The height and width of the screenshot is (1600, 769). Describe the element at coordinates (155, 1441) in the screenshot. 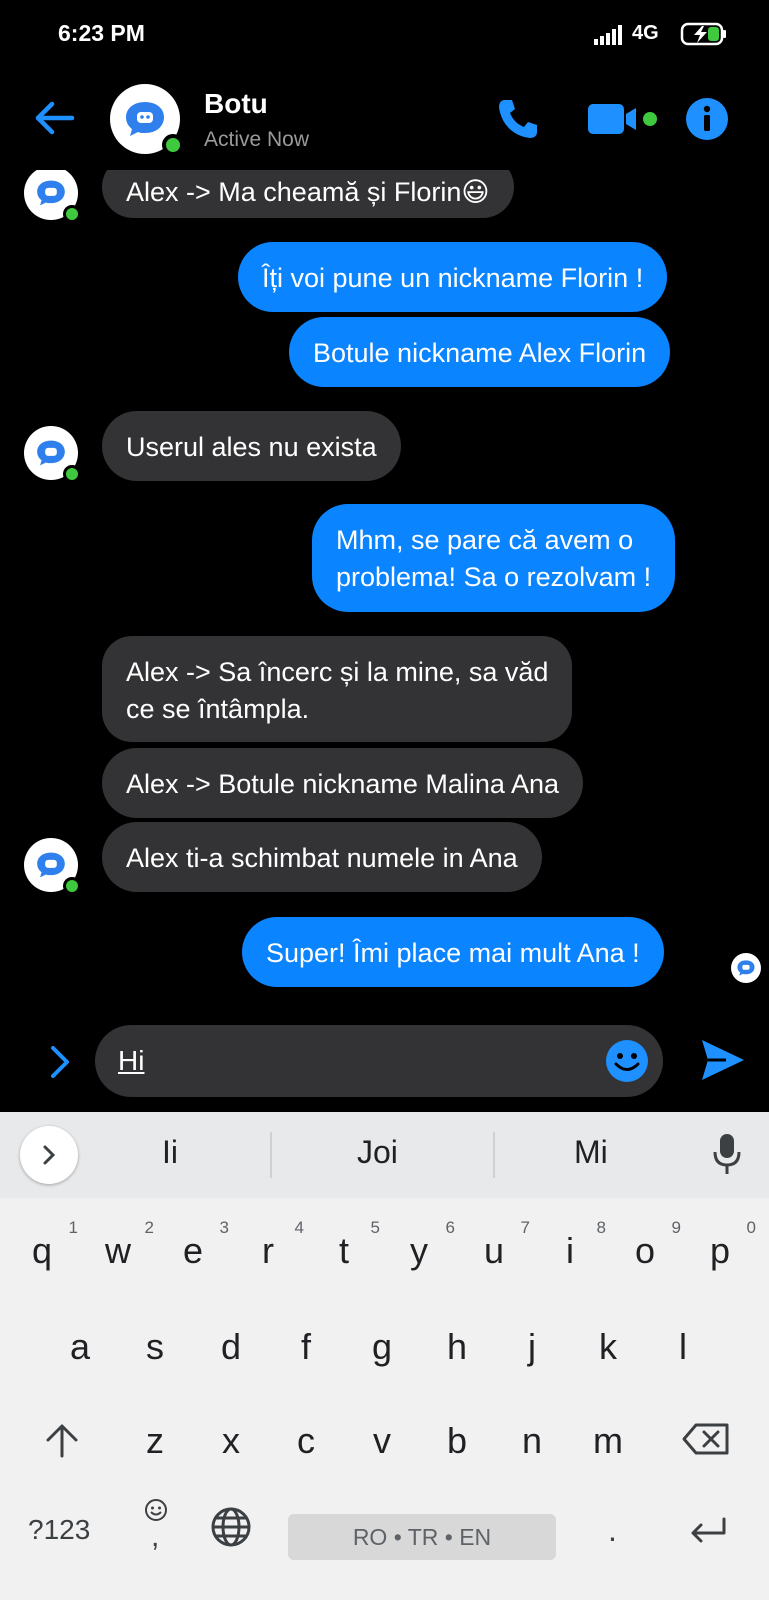

I see `key-z: z` at that location.